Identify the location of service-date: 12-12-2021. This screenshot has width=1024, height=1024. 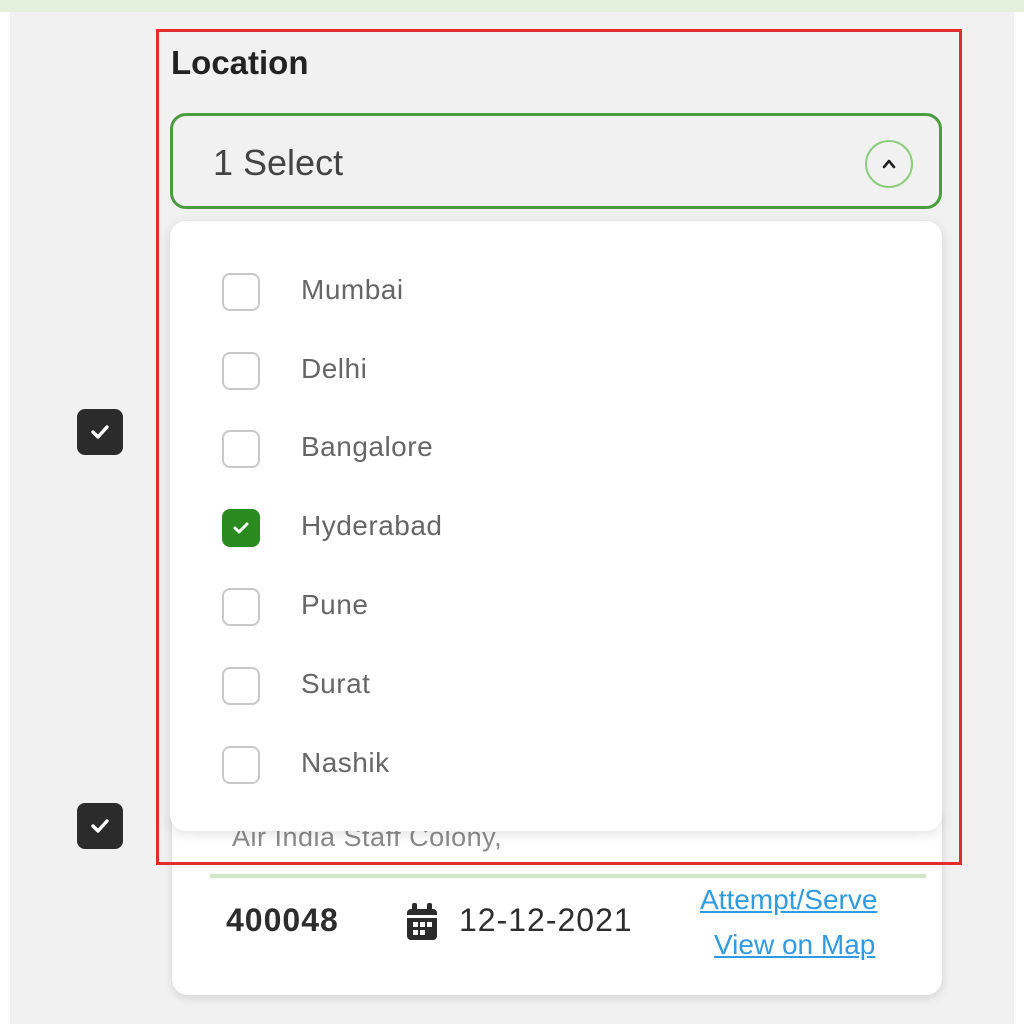
(546, 920).